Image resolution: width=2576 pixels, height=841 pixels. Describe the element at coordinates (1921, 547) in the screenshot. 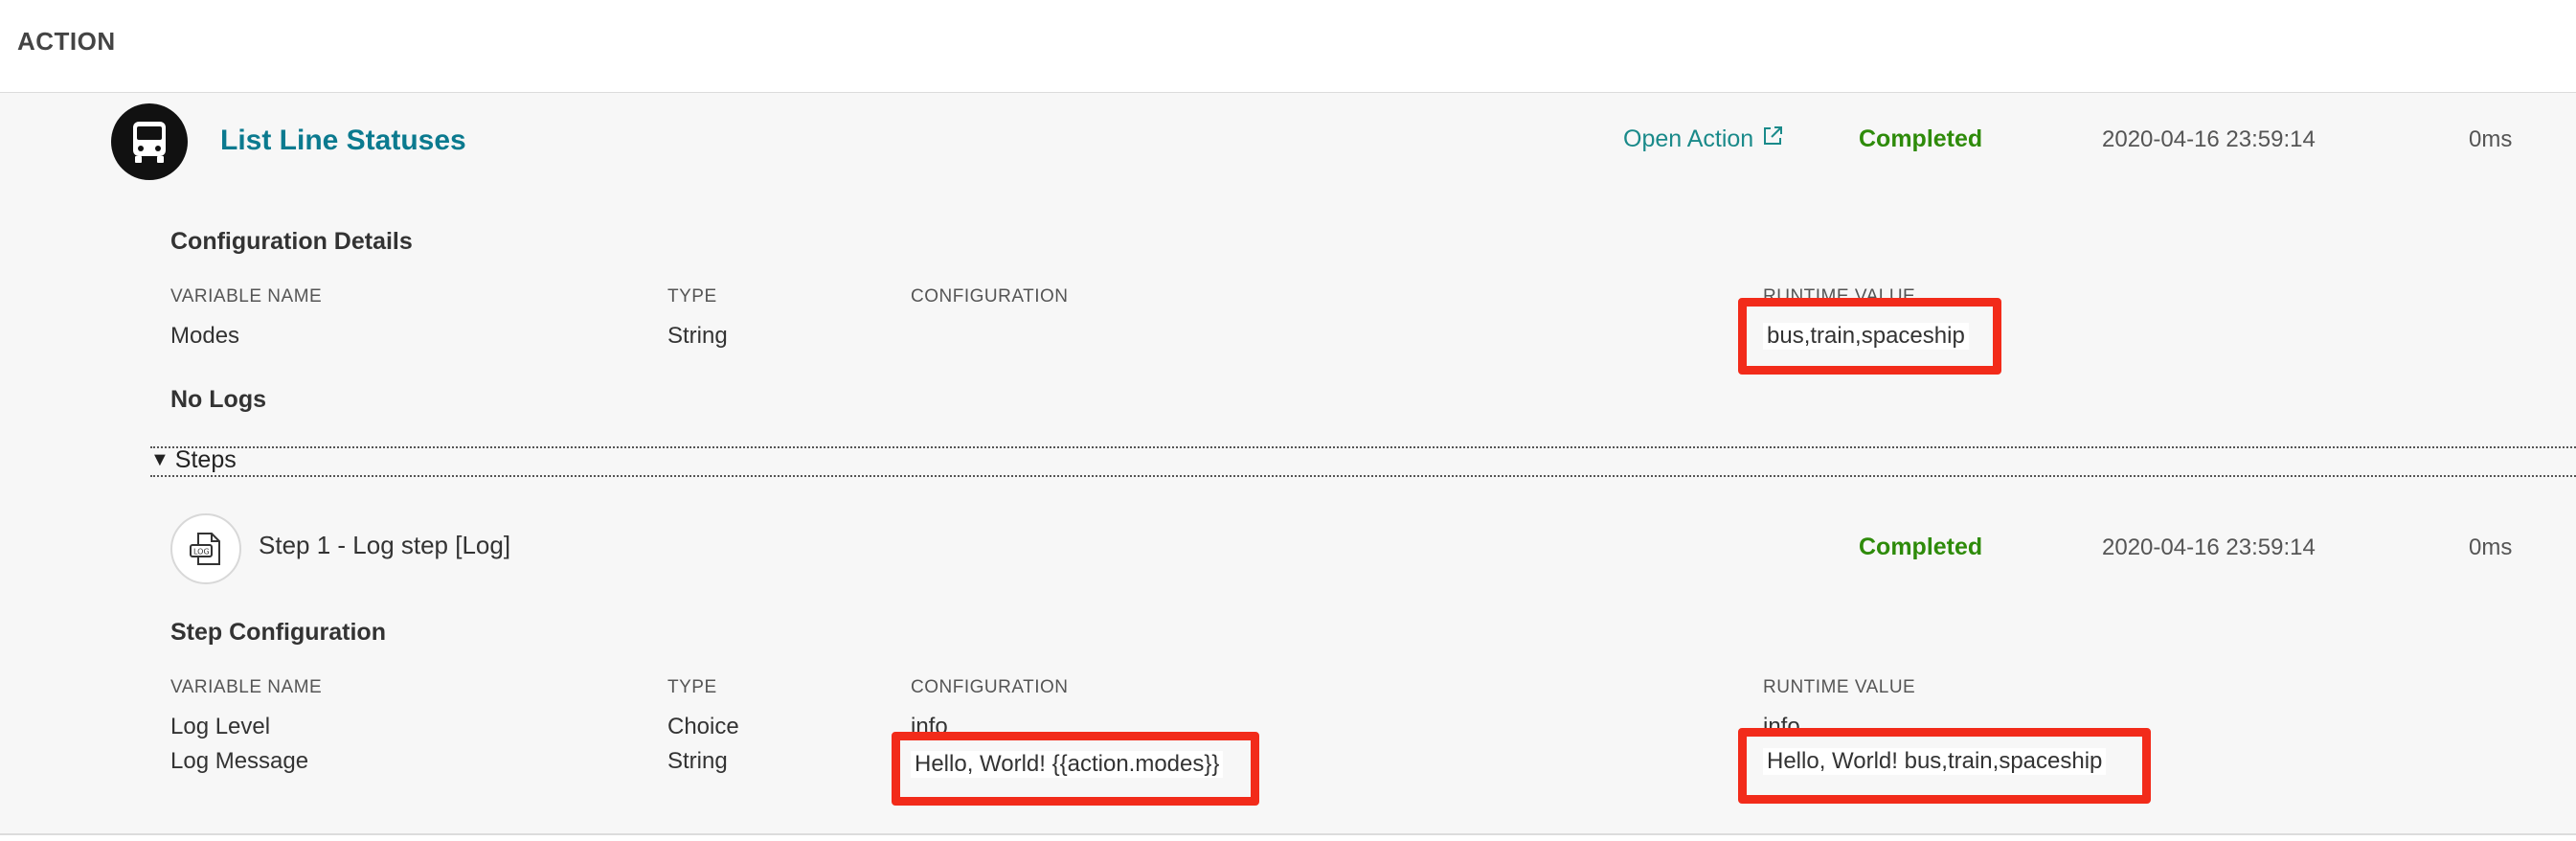

I see `step-status: Completed` at that location.